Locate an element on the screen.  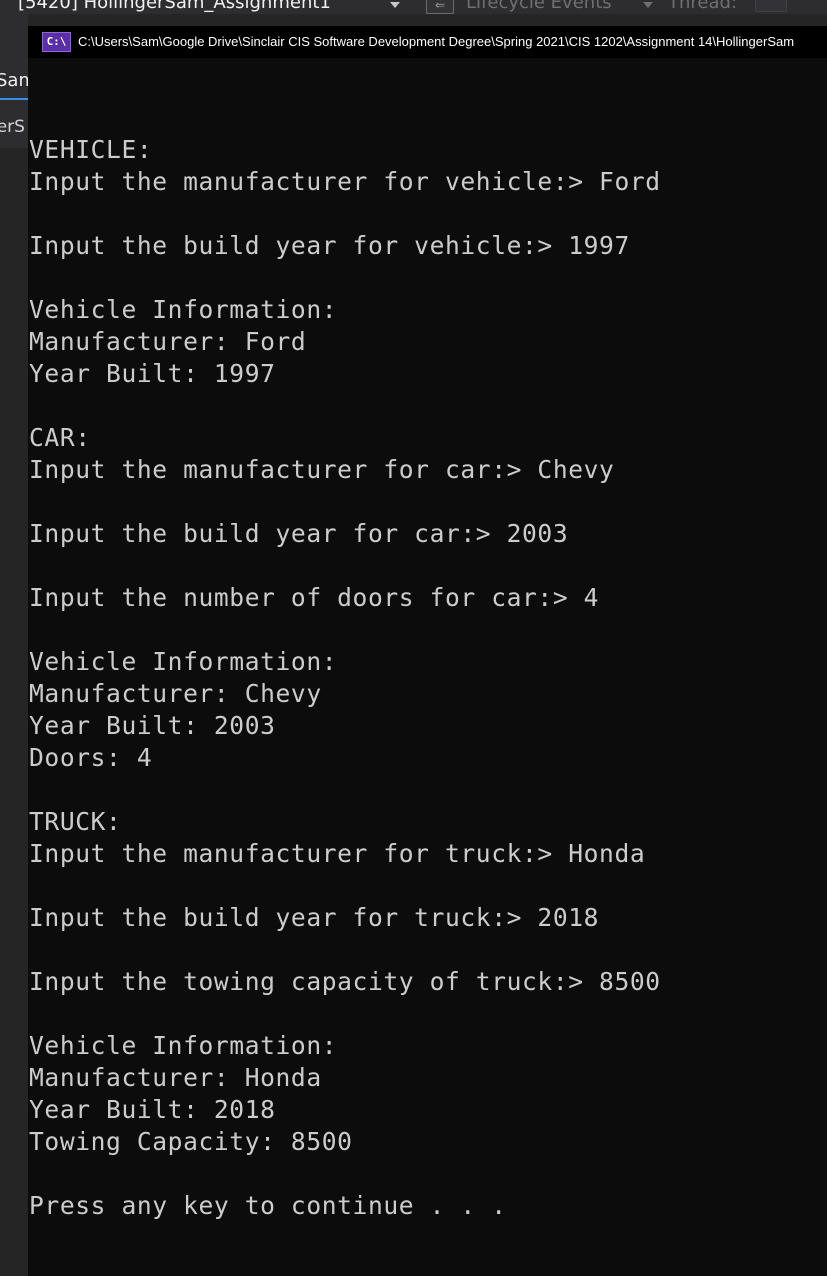
solution-item: lerS is located at coordinates (12, 127).